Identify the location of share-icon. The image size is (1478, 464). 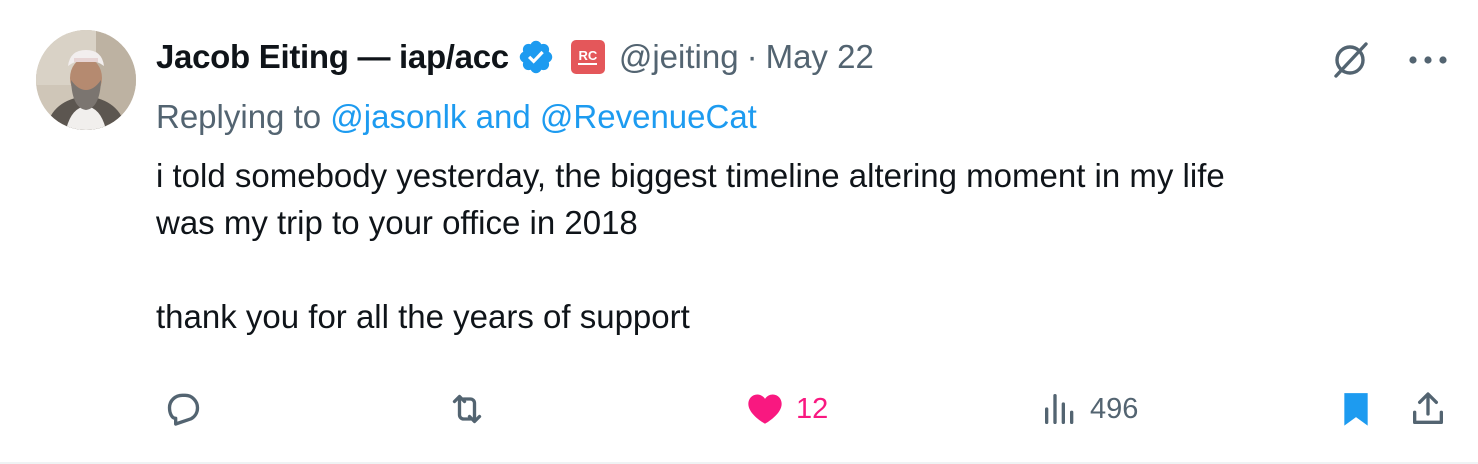
(1428, 408).